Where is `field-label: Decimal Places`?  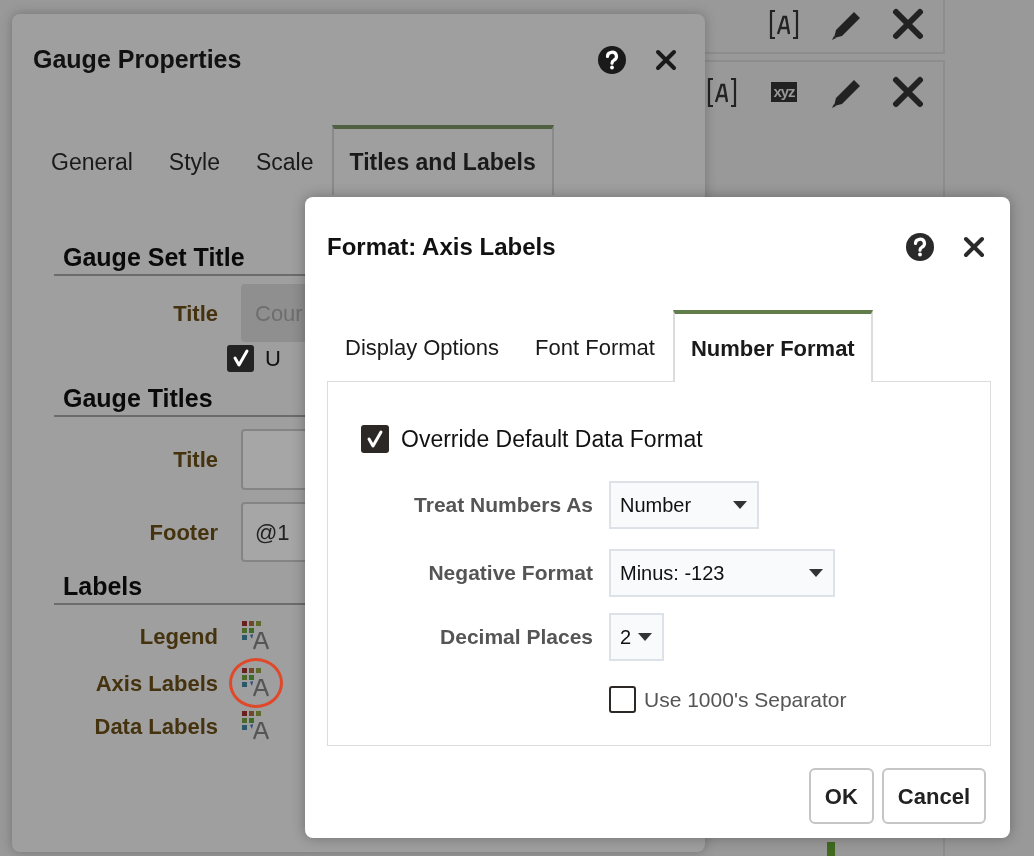
field-label: Decimal Places is located at coordinates (516, 636).